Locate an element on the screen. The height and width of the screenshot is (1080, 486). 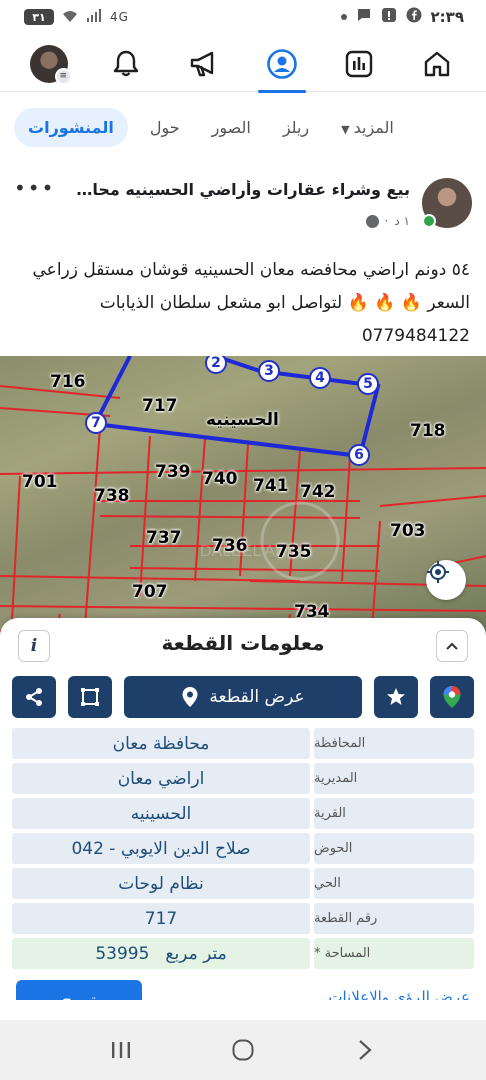
avatar: ≡ is located at coordinates (50, 64).